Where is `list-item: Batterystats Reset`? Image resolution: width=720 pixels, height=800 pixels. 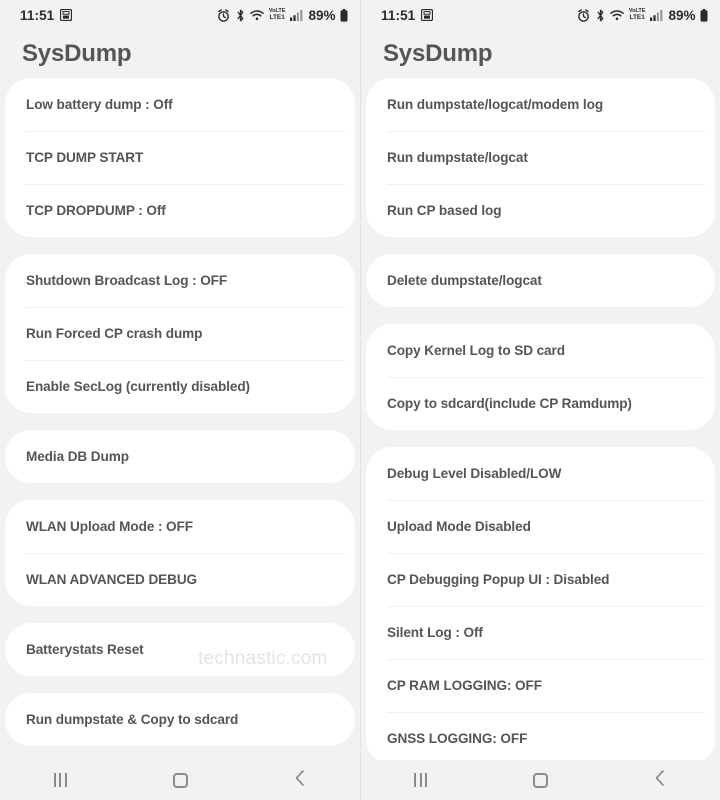
list-item: Batterystats Reset is located at coordinates (180, 649).